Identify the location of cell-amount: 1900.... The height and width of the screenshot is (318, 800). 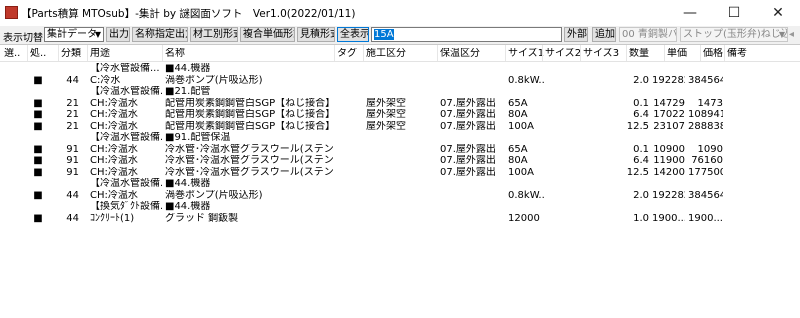
(705, 218).